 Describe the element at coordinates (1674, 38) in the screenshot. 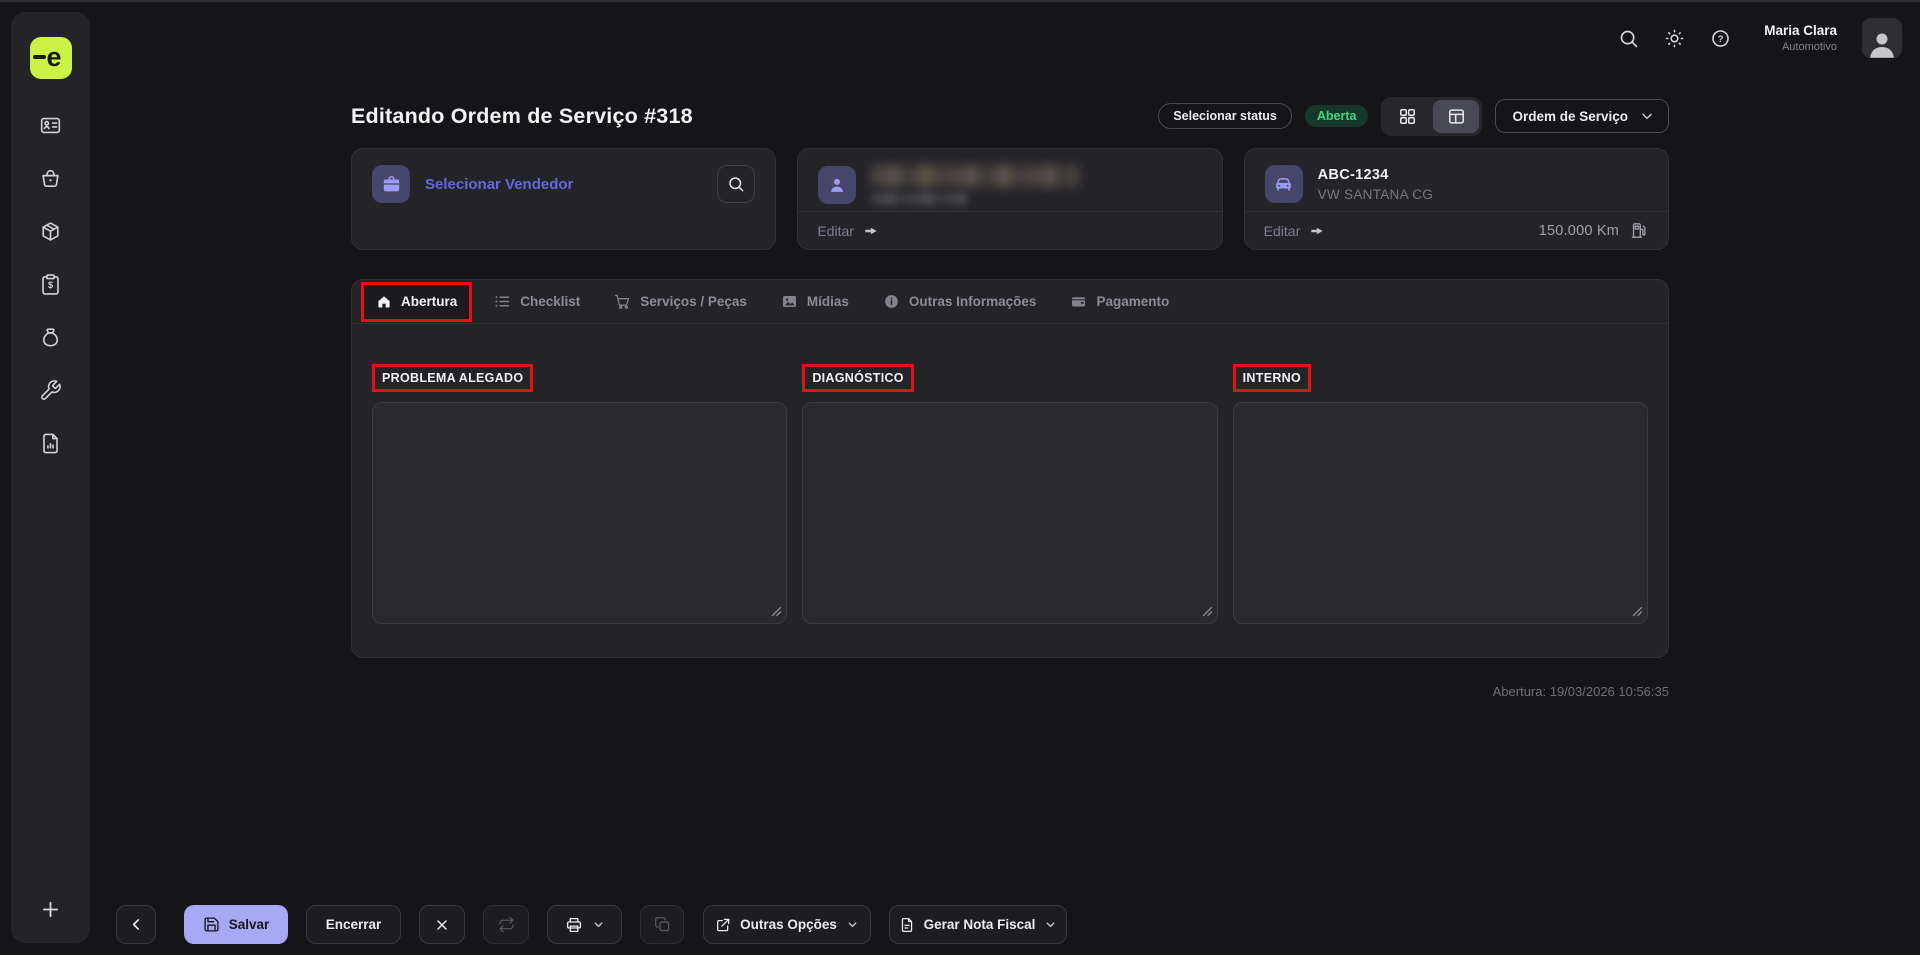

I see `brightness-icon` at that location.